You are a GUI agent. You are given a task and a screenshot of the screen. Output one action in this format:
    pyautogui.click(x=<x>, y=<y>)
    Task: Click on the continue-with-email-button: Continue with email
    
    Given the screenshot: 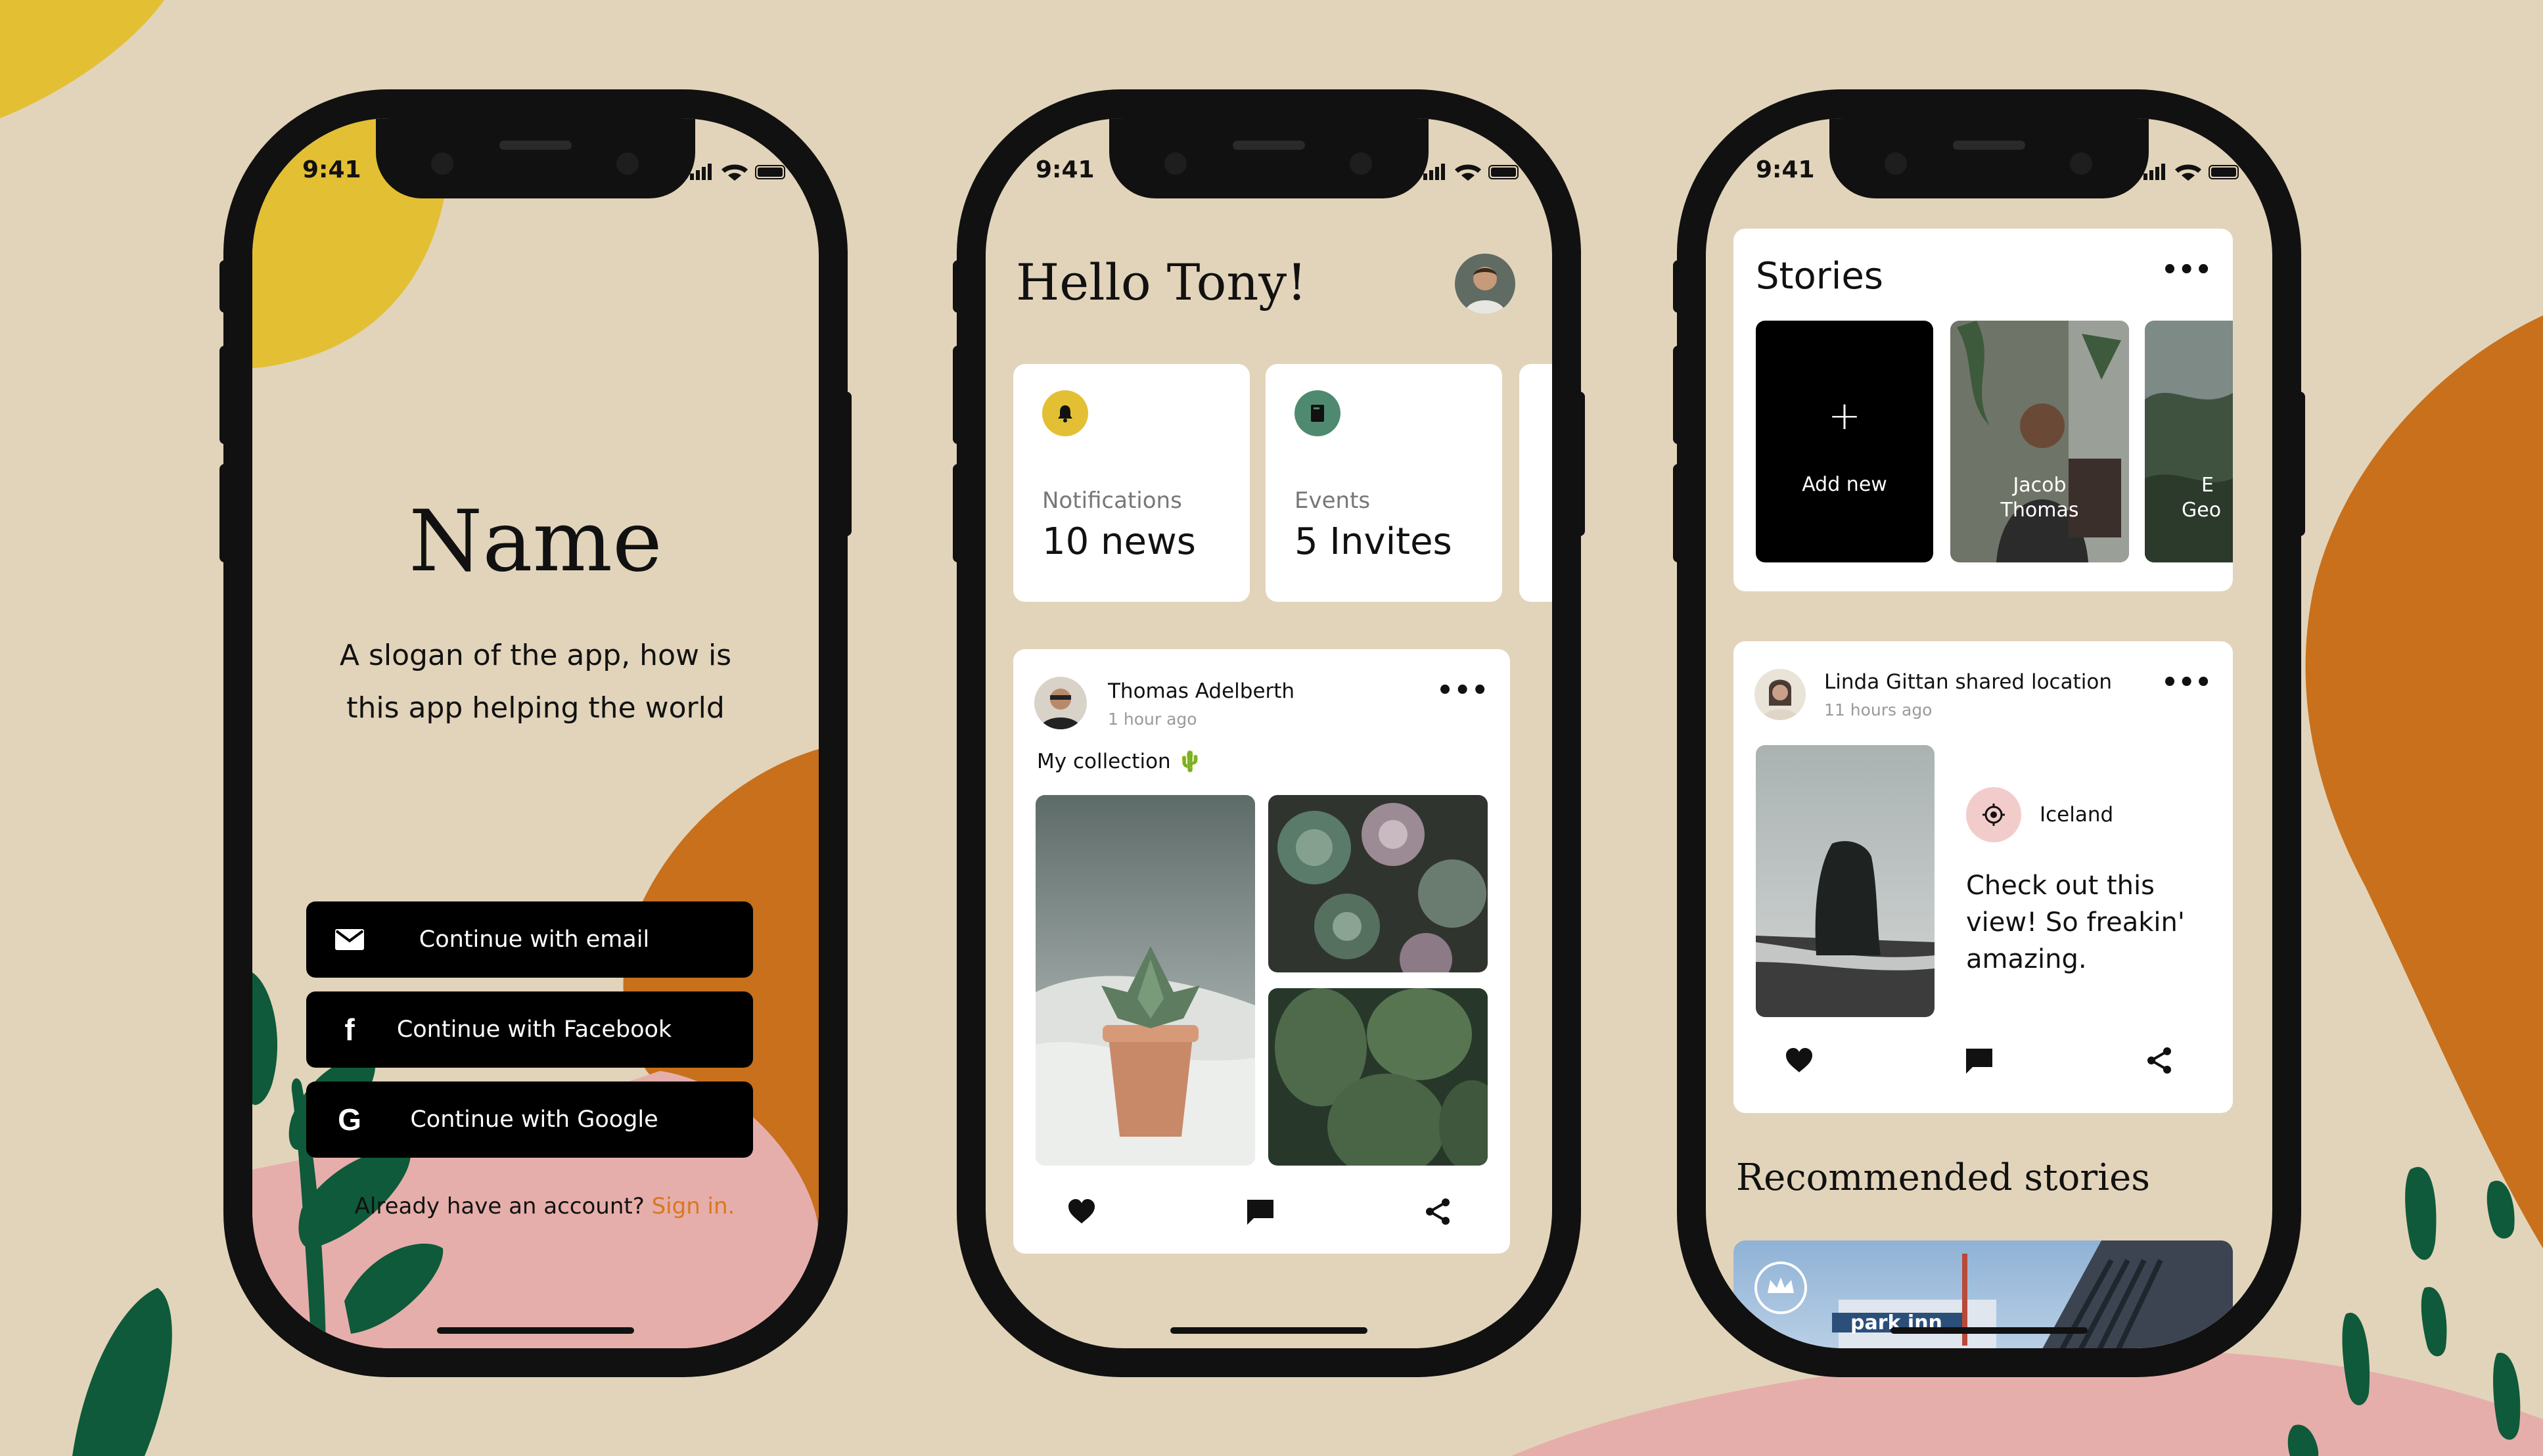 What is the action you would take?
    pyautogui.click(x=529, y=939)
    